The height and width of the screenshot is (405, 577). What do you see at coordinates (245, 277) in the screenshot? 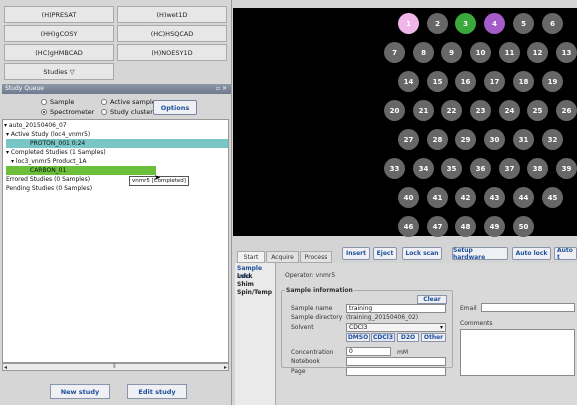
I see `sidebar-item-lock: Lock` at bounding box center [245, 277].